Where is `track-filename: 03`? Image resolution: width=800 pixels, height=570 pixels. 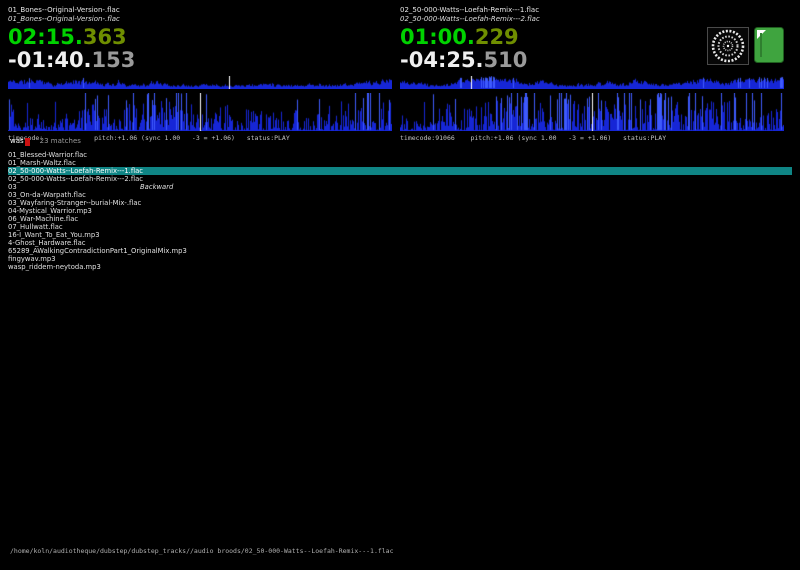
track-filename: 03 is located at coordinates (12, 187).